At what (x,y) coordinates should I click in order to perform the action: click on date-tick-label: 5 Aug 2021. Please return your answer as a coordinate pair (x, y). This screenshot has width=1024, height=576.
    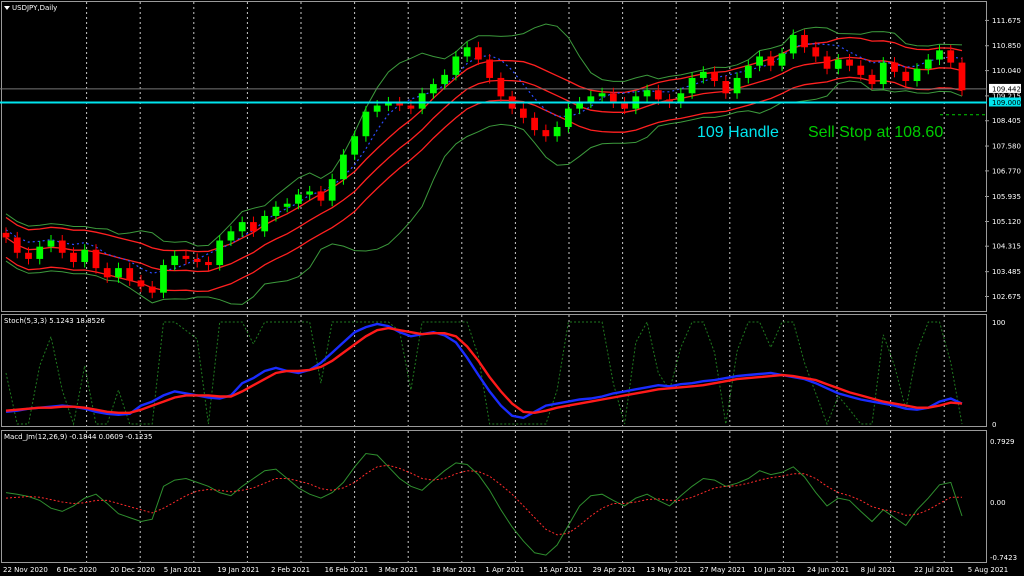
    Looking at the image, I should click on (988, 570).